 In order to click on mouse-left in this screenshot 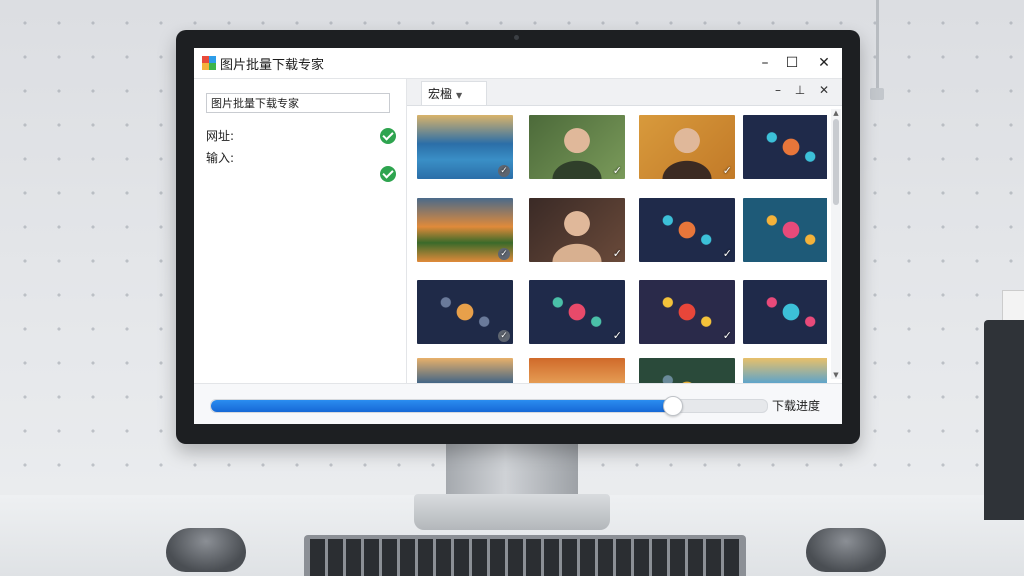, I will do `click(206, 550)`.